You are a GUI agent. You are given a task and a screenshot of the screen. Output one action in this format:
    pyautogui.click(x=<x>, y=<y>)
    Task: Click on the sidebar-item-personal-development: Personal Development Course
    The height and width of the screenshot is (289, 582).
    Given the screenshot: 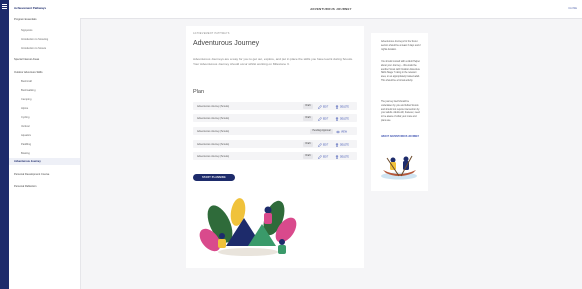 What is the action you would take?
    pyautogui.click(x=31, y=174)
    